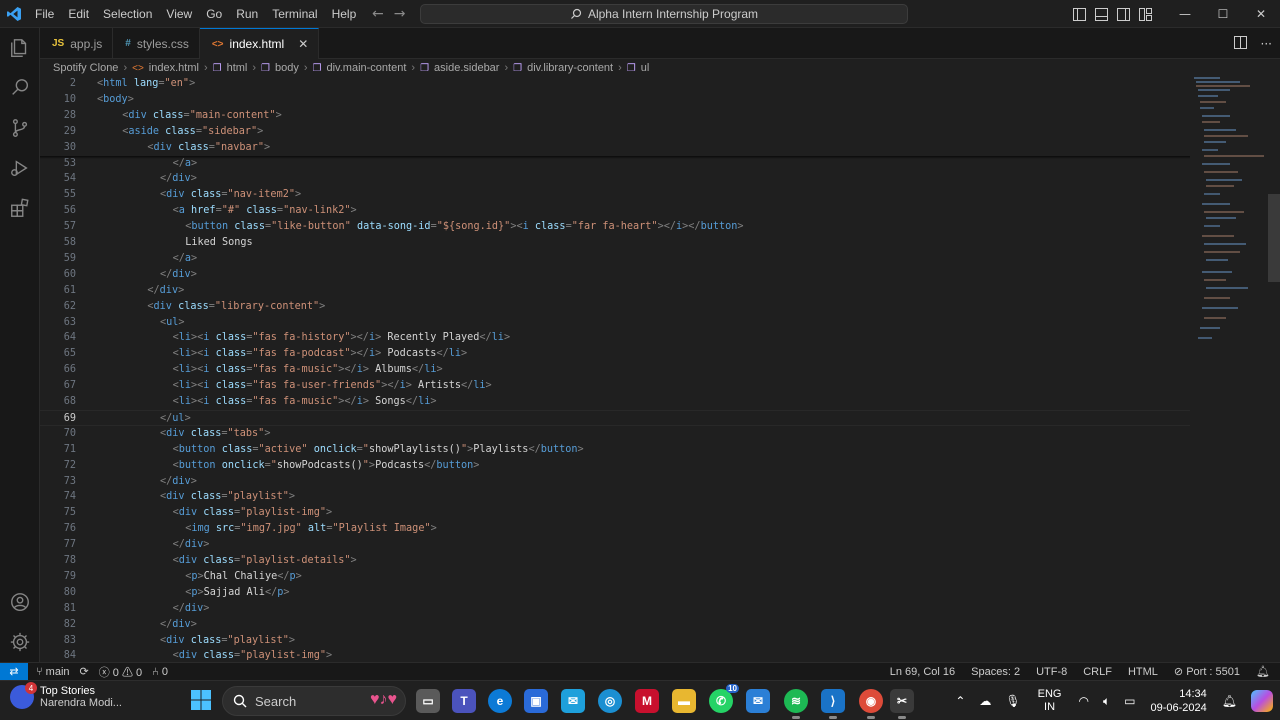  I want to click on close-tab-icon: ✕, so click(303, 44).